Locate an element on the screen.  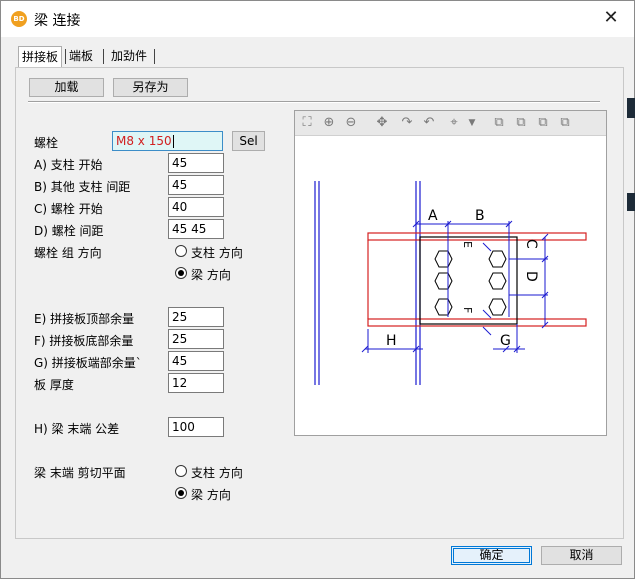
group-dir-column-radio is located at coordinates (181, 251).